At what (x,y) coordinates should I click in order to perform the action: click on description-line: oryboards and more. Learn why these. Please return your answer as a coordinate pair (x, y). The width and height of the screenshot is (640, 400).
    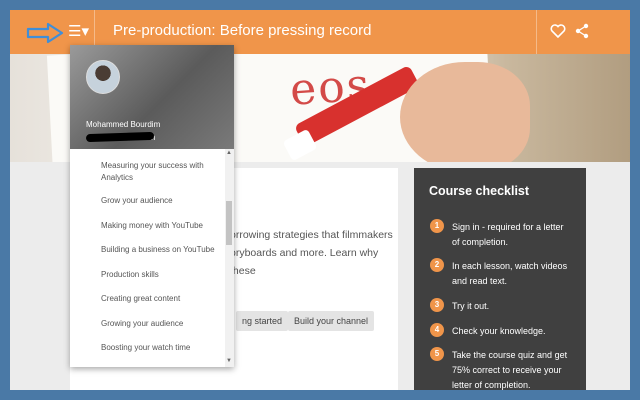
    Looking at the image, I should click on (304, 262).